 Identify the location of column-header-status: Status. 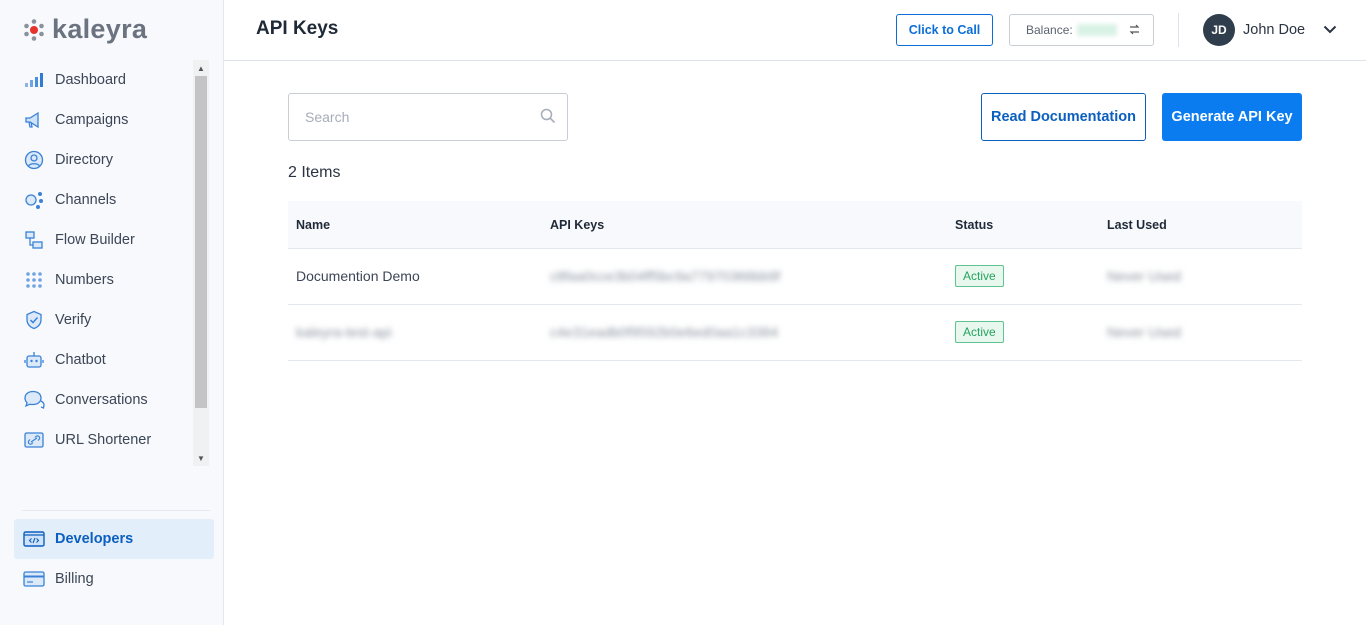
(974, 225).